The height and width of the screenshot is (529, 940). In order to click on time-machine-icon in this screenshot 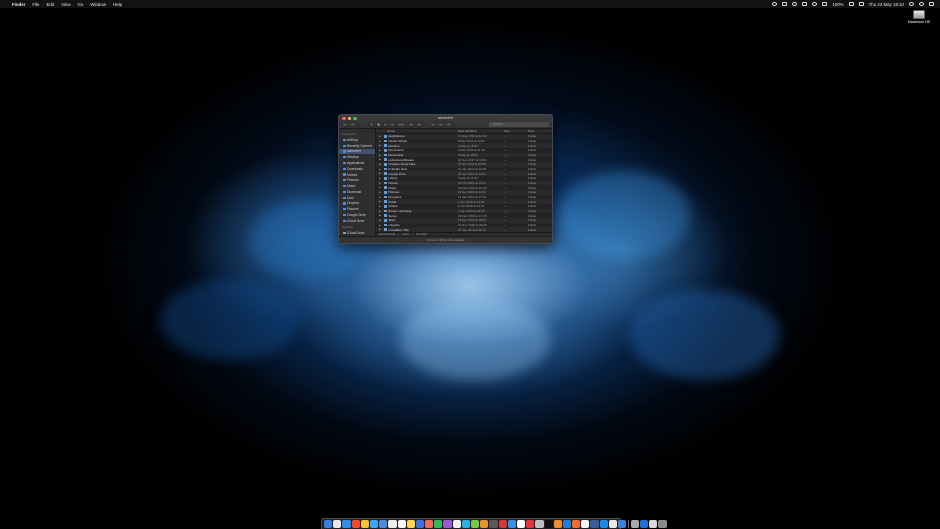, I will do `click(795, 4)`.